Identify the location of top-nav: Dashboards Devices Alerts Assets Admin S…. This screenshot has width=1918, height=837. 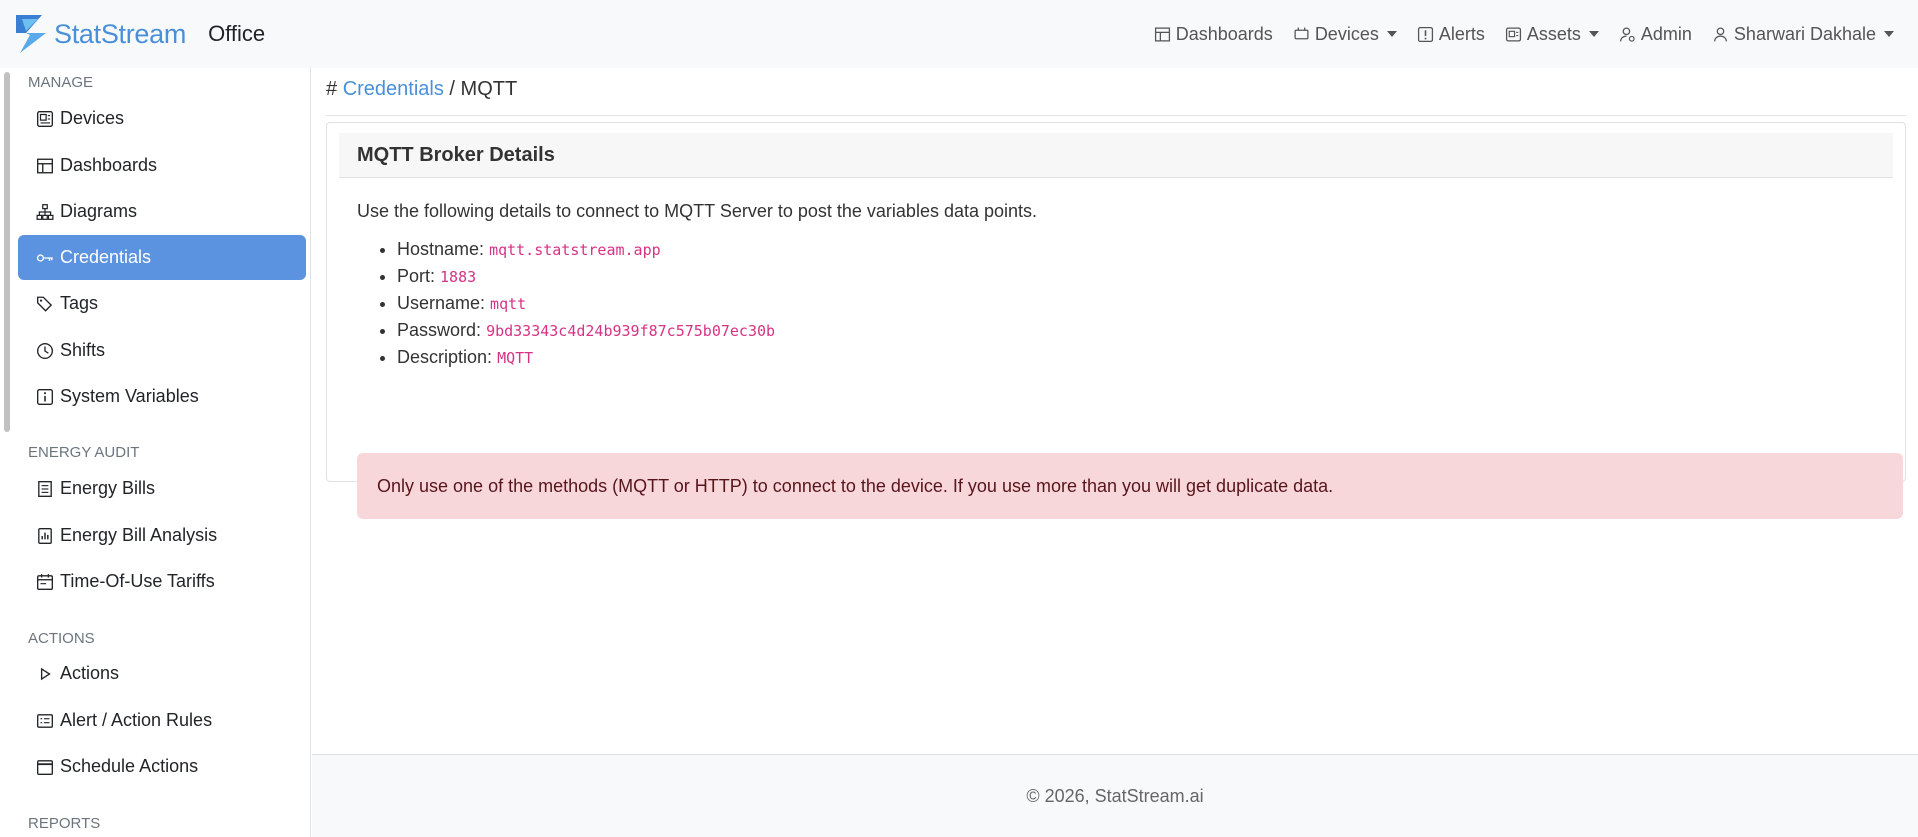
(1524, 34).